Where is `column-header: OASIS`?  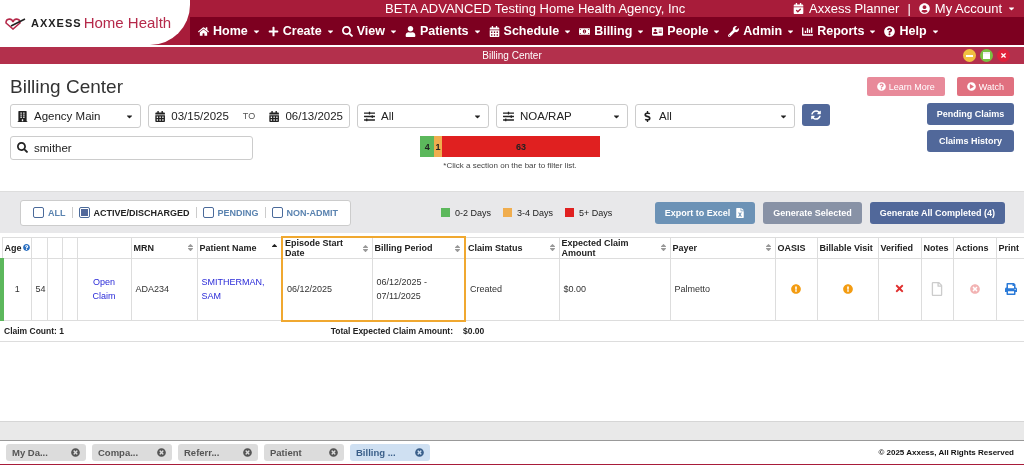 column-header: OASIS is located at coordinates (796, 248).